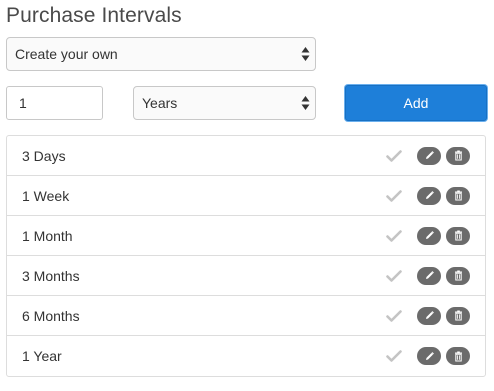 The image size is (494, 391). I want to click on interval-label: 1 Year, so click(42, 356).